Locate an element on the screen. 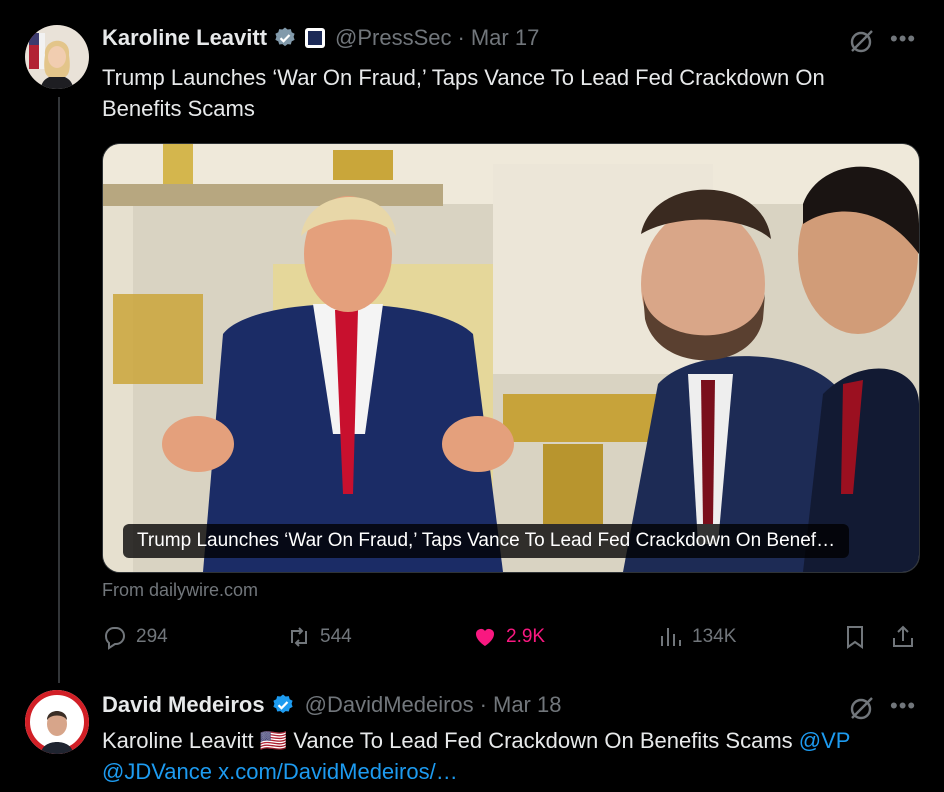 This screenshot has width=944, height=792. tweet-date: Mar 18 is located at coordinates (527, 705).